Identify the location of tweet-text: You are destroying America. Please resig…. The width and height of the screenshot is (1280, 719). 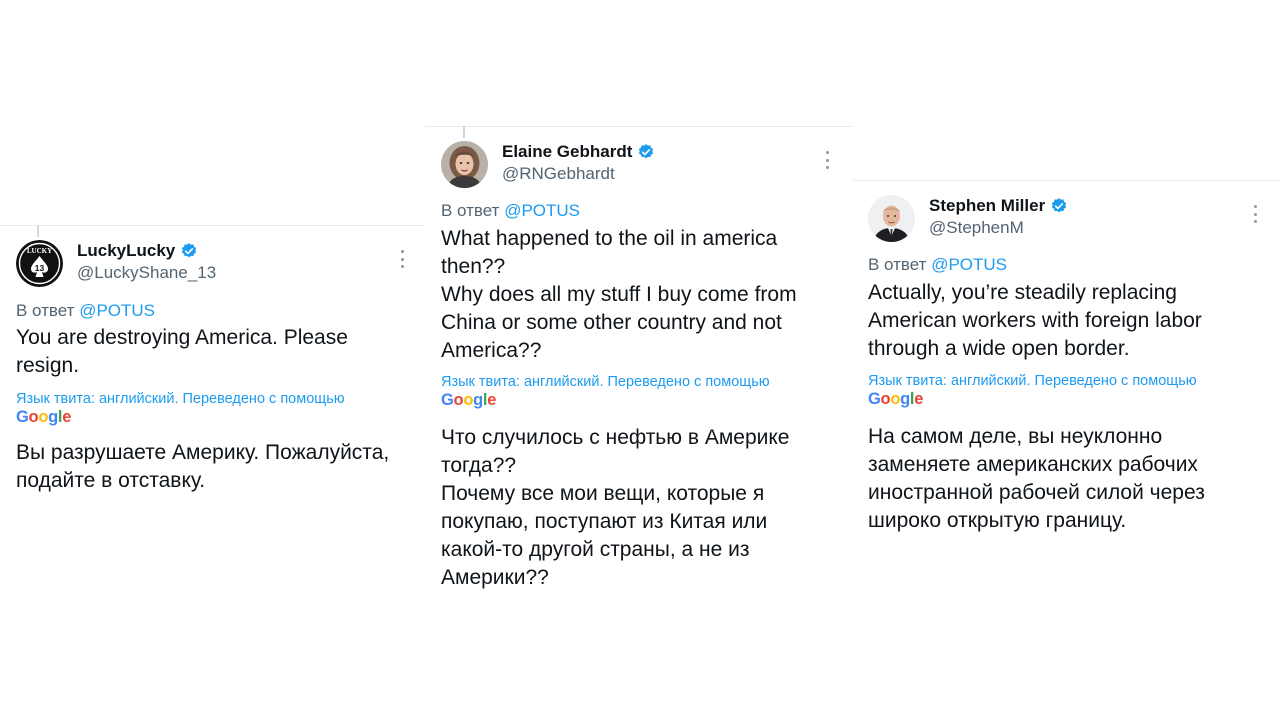
(182, 351).